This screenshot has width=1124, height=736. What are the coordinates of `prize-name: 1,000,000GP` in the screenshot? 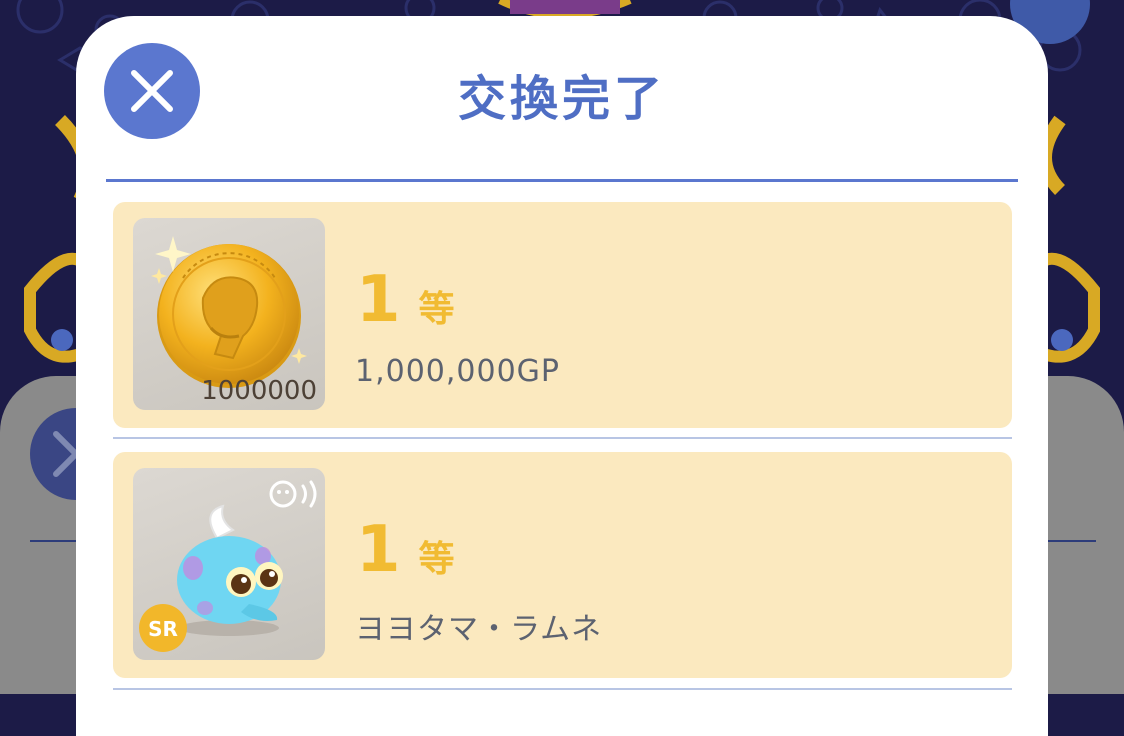 It's located at (458, 371).